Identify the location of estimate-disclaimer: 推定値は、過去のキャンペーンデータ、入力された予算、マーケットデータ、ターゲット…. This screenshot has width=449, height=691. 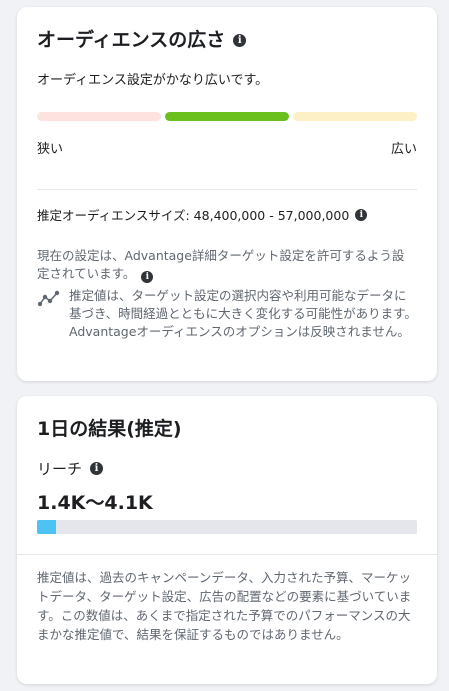
(224, 606).